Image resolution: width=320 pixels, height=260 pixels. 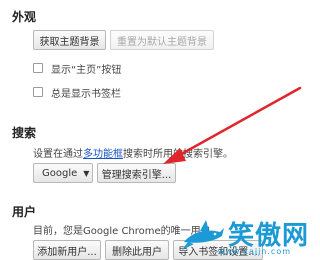 I want to click on bookmarks-bar-checkbox, so click(x=38, y=92).